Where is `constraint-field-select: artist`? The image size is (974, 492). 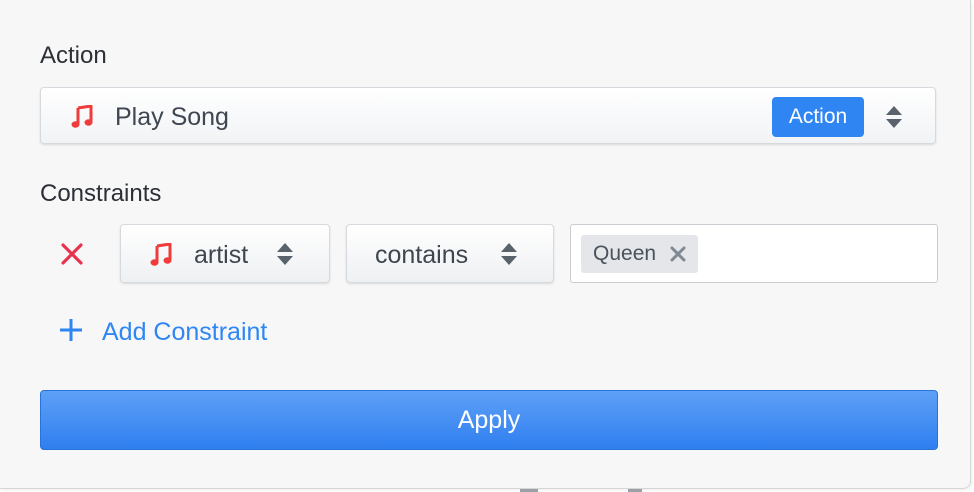 constraint-field-select: artist is located at coordinates (225, 253).